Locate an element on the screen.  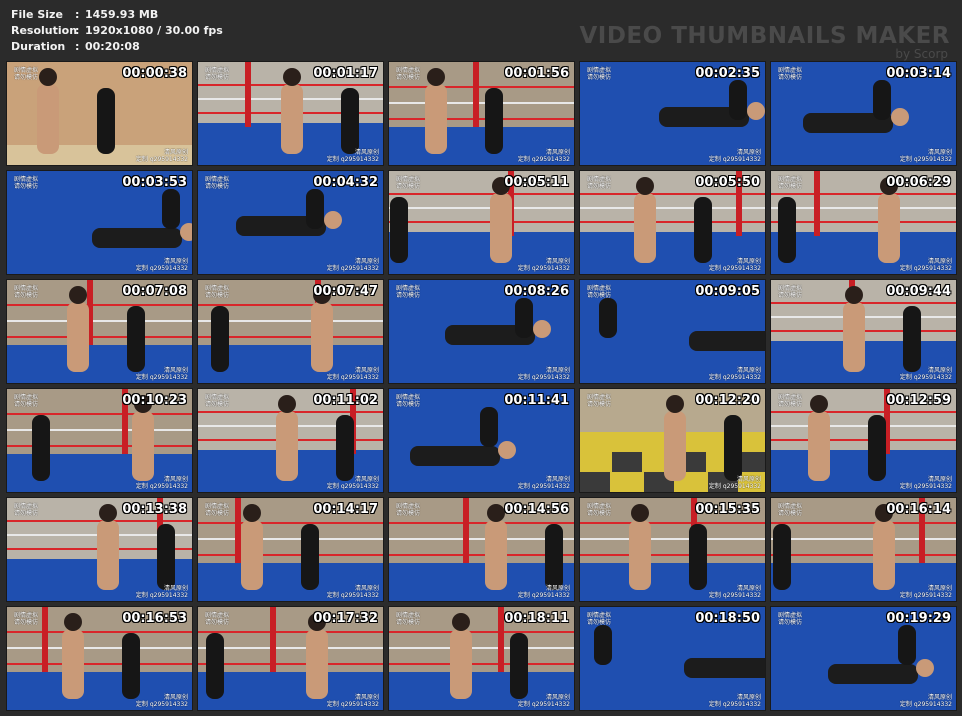
thumbnail: 剧情虚拟 请勿模仿 清风原创 定制 q295914332 00:02:35 is located at coordinates (672, 113).